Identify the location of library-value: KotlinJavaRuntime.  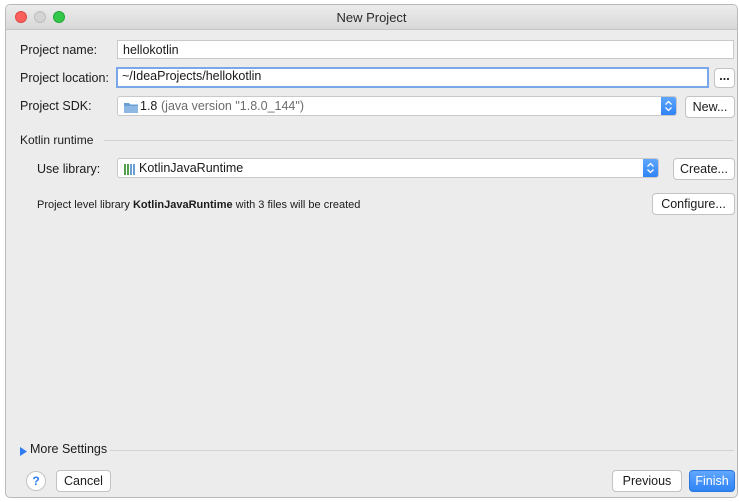
(191, 168).